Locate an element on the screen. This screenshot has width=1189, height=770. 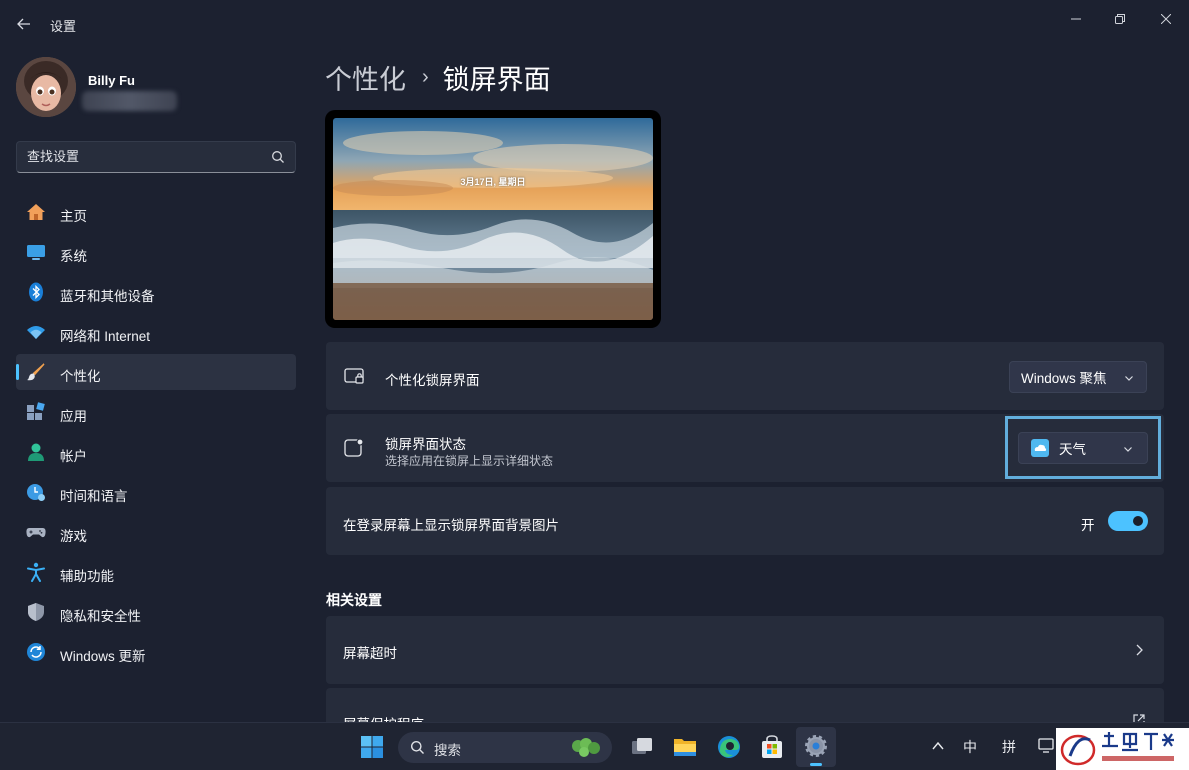
setting-card-lockscreen: 个性化锁屏界面 Windows 聚焦 is located at coordinates (745, 376).